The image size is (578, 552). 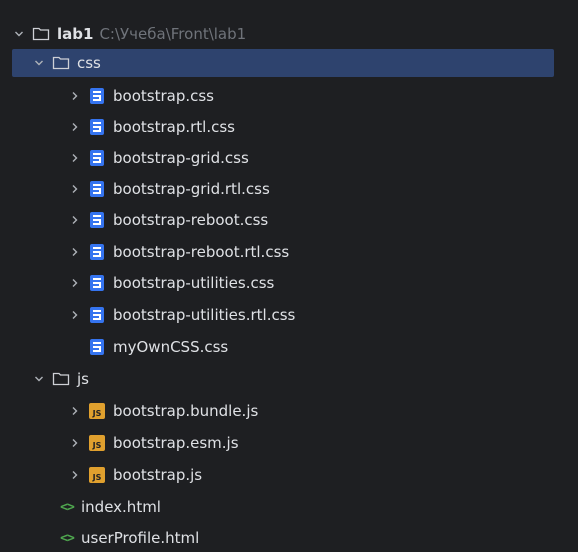 I want to click on tree-item-css-file: bootstrap-reboot.css, so click(x=283, y=220).